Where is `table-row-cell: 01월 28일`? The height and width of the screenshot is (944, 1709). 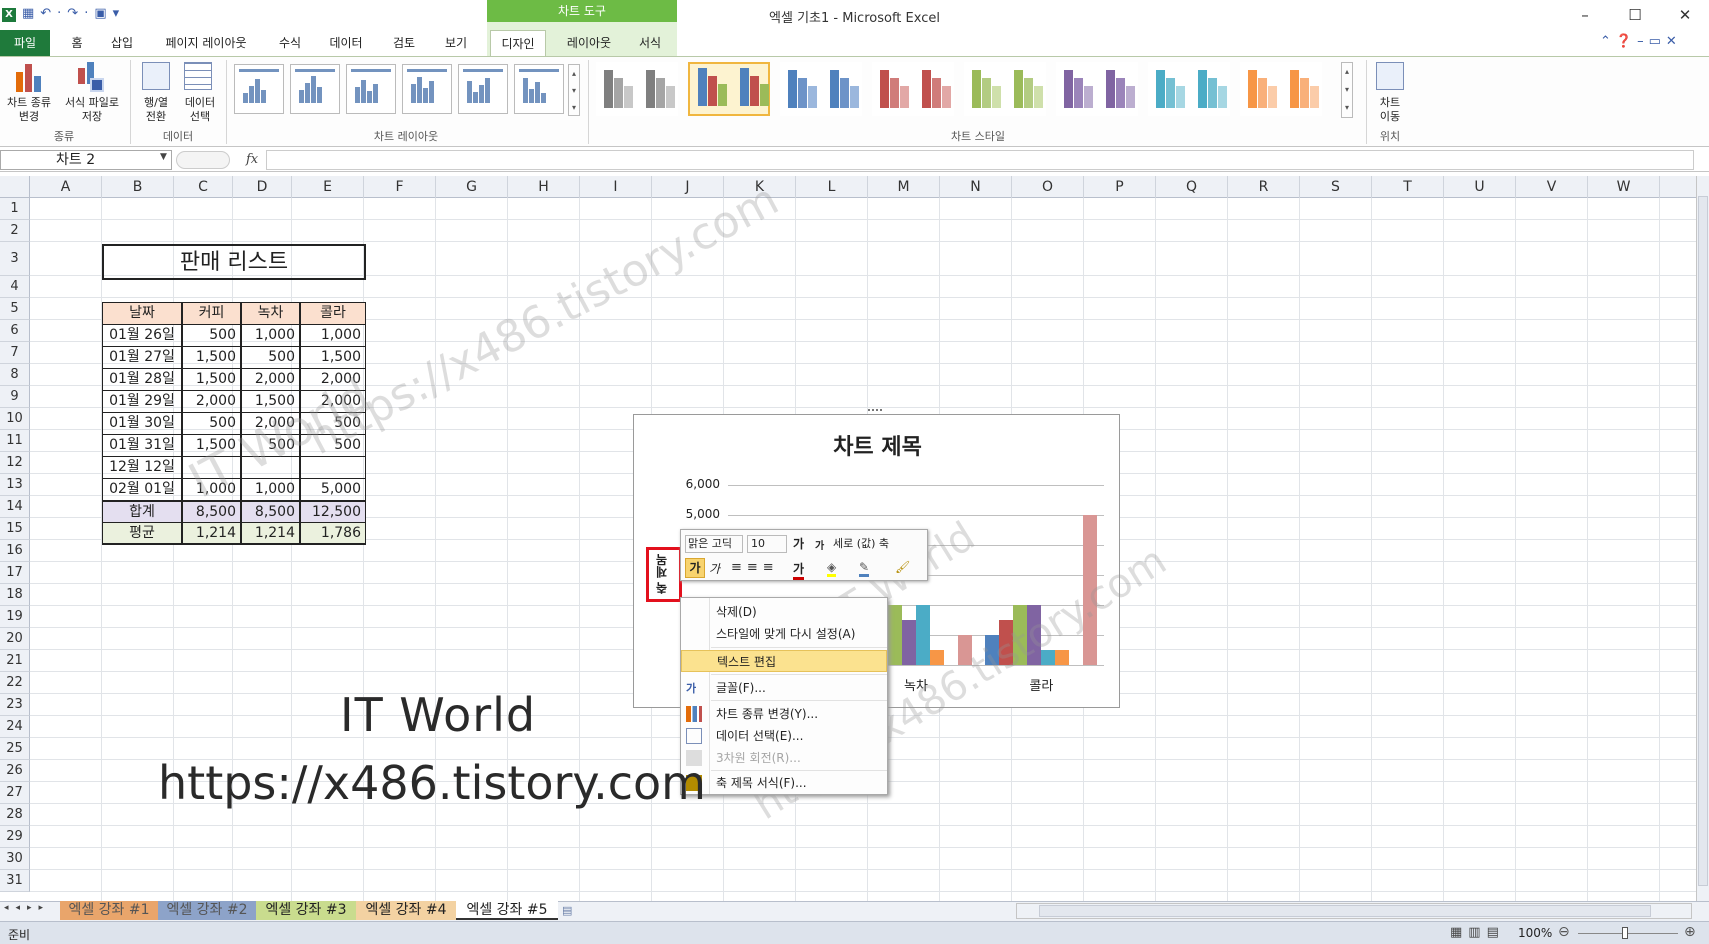
table-row-cell: 01월 28일 is located at coordinates (142, 379).